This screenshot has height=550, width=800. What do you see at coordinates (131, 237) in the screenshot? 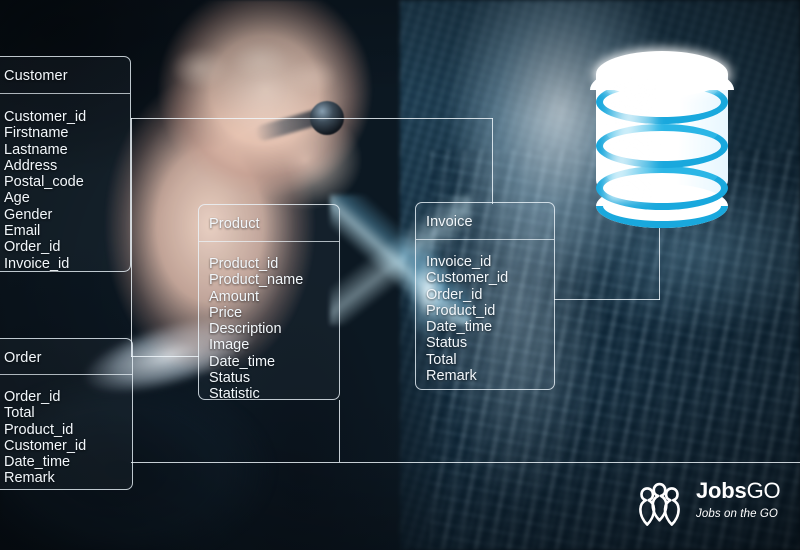
I see `connector-customer-spine-vertical` at bounding box center [131, 237].